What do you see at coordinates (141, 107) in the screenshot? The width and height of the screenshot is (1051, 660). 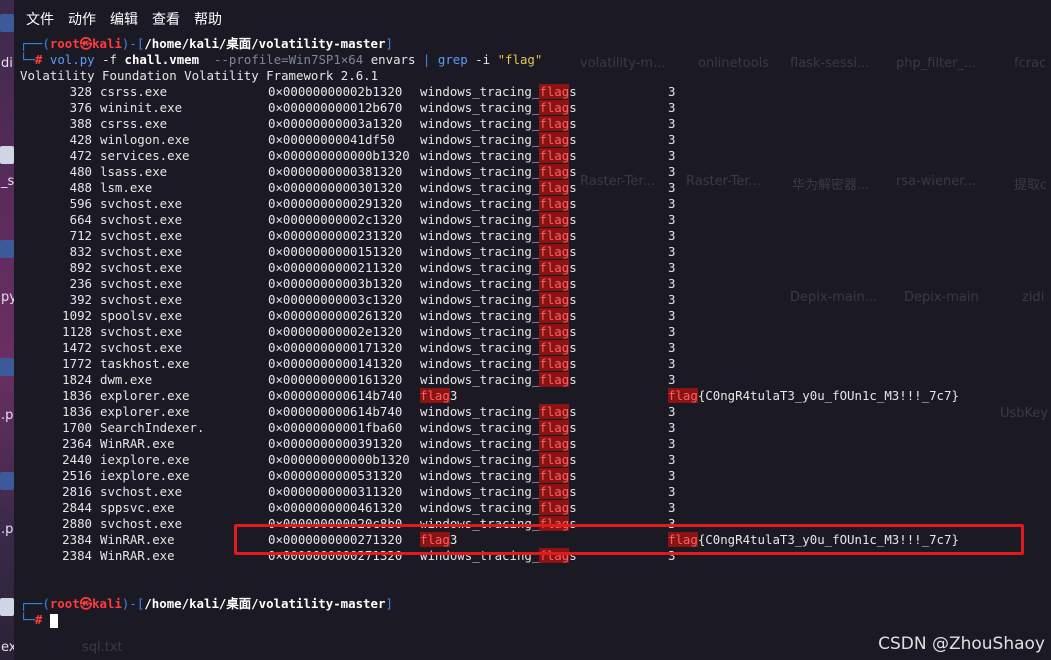 I see `row-process: wininit.exe` at bounding box center [141, 107].